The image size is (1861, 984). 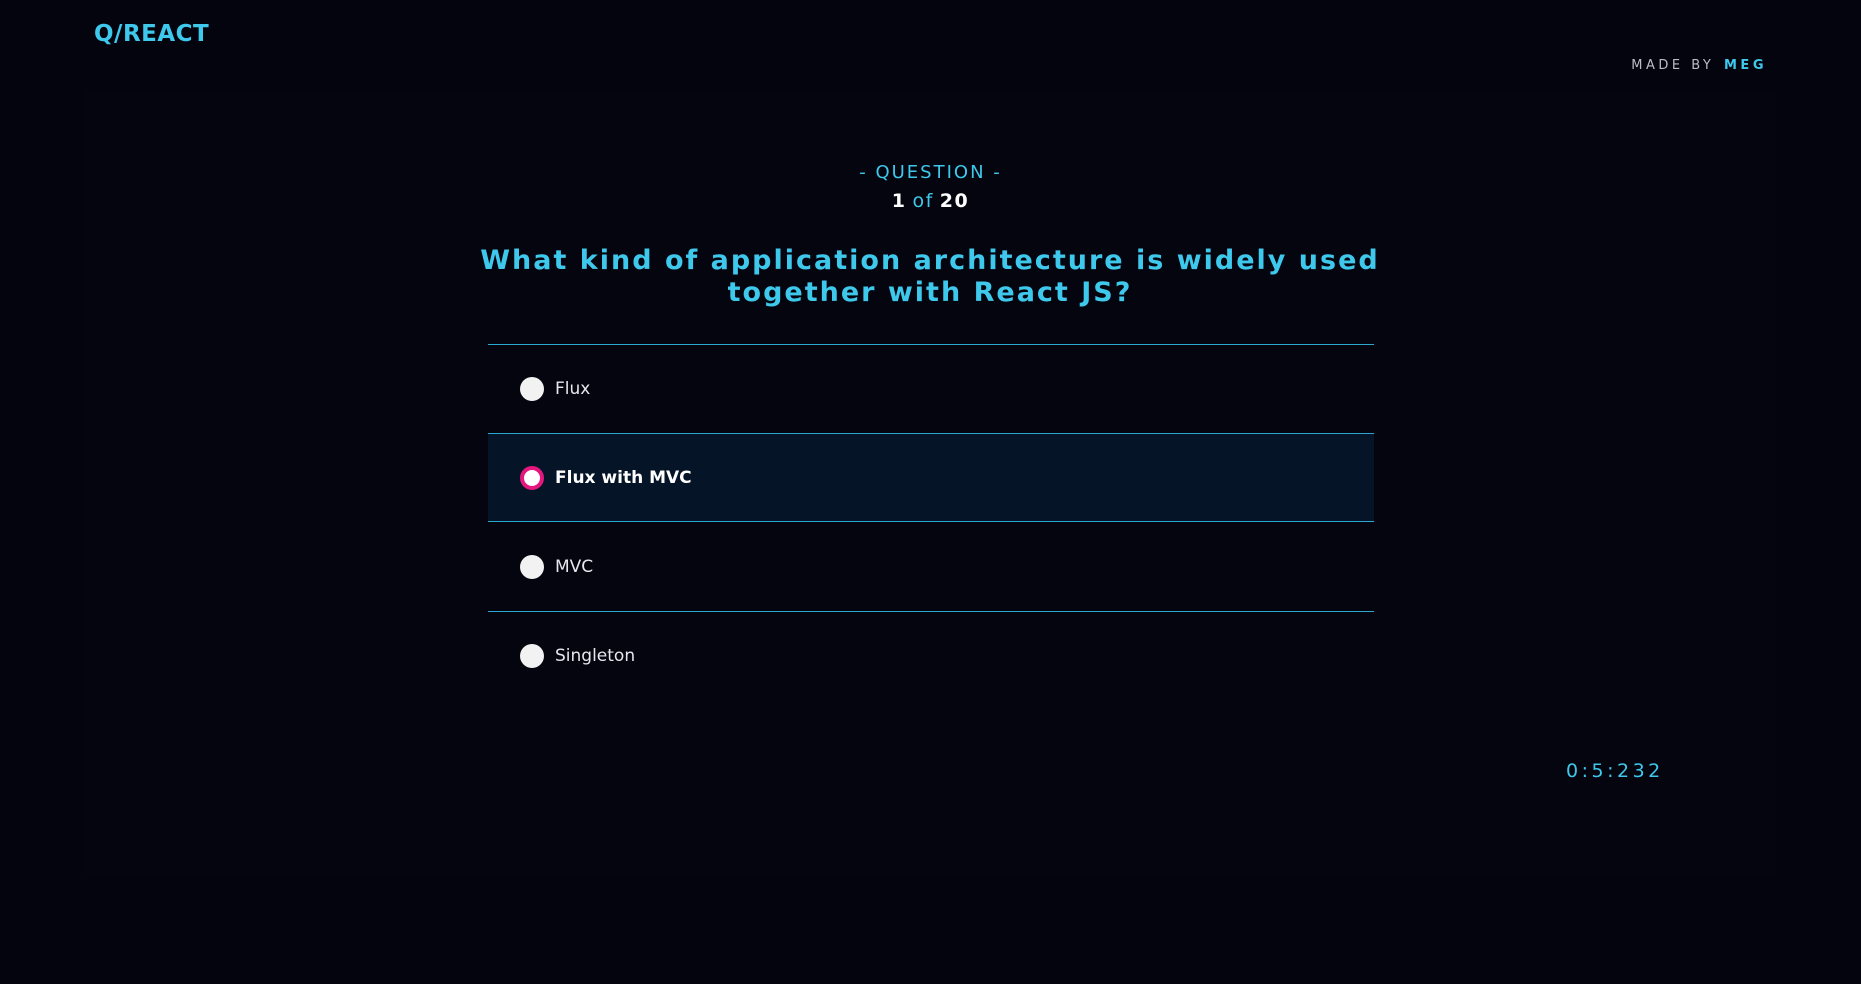 I want to click on total-question-count: 20, so click(x=954, y=201).